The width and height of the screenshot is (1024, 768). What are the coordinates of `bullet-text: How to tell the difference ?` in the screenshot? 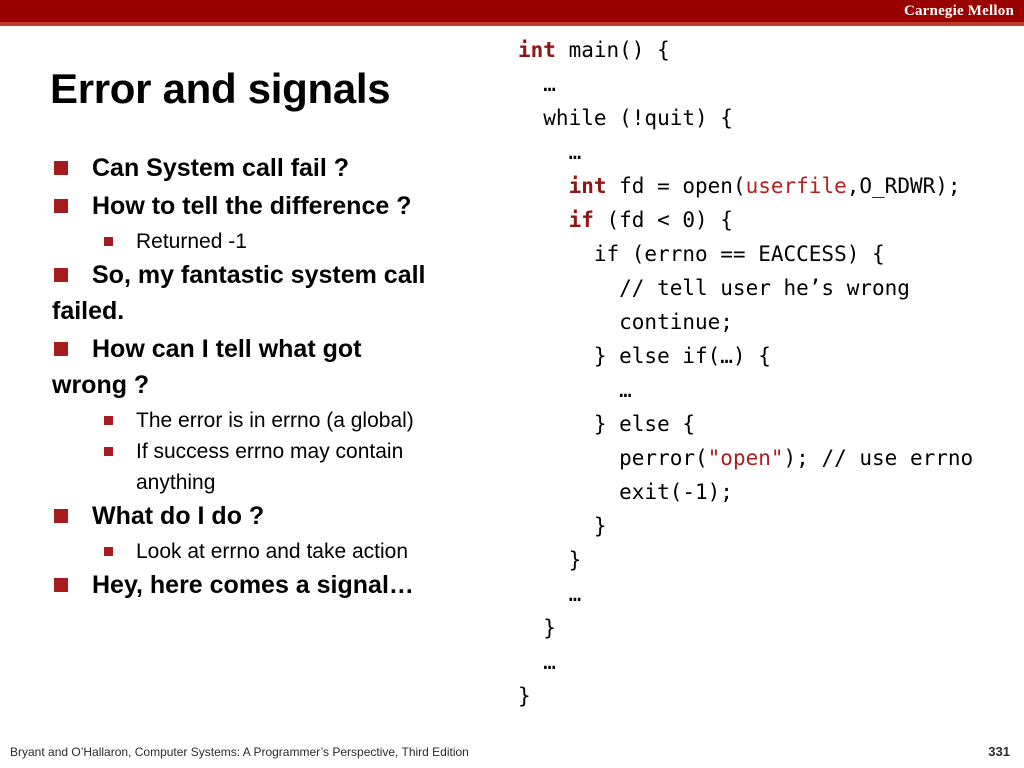 It's located at (252, 206).